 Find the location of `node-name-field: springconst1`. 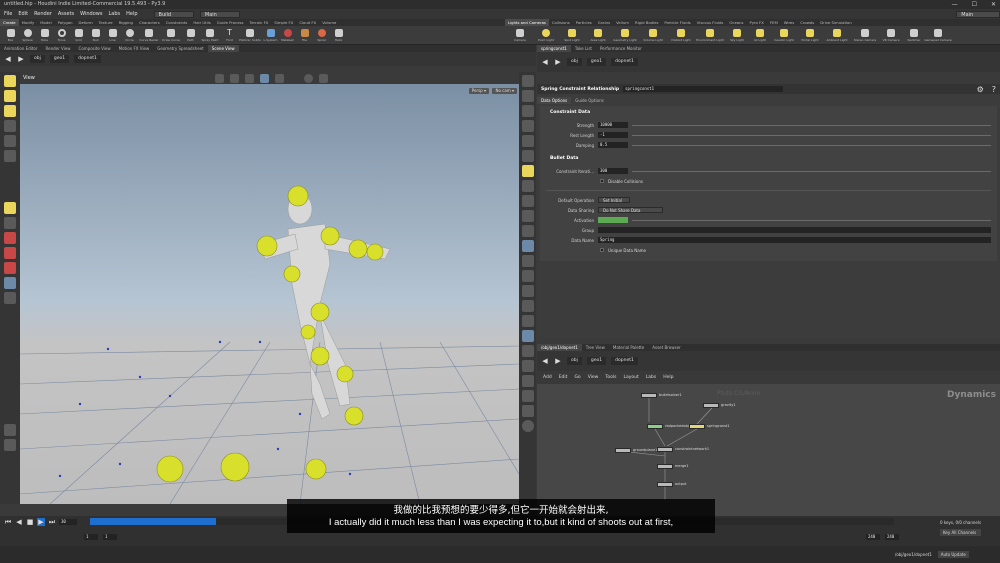

node-name-field: springconst1 is located at coordinates (703, 89).